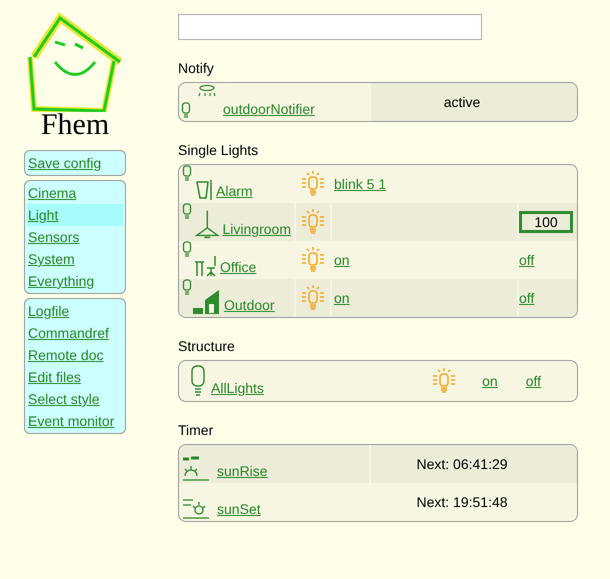  What do you see at coordinates (75, 281) in the screenshot?
I see `menu-link: Everything` at bounding box center [75, 281].